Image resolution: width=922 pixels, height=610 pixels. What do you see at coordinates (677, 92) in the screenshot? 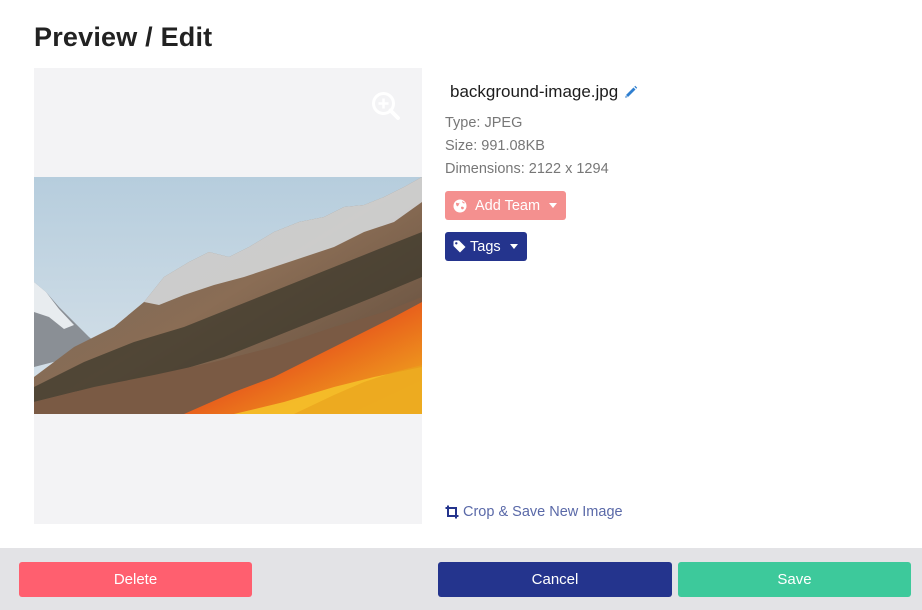
I see `filename-row: background-image.jpg` at bounding box center [677, 92].